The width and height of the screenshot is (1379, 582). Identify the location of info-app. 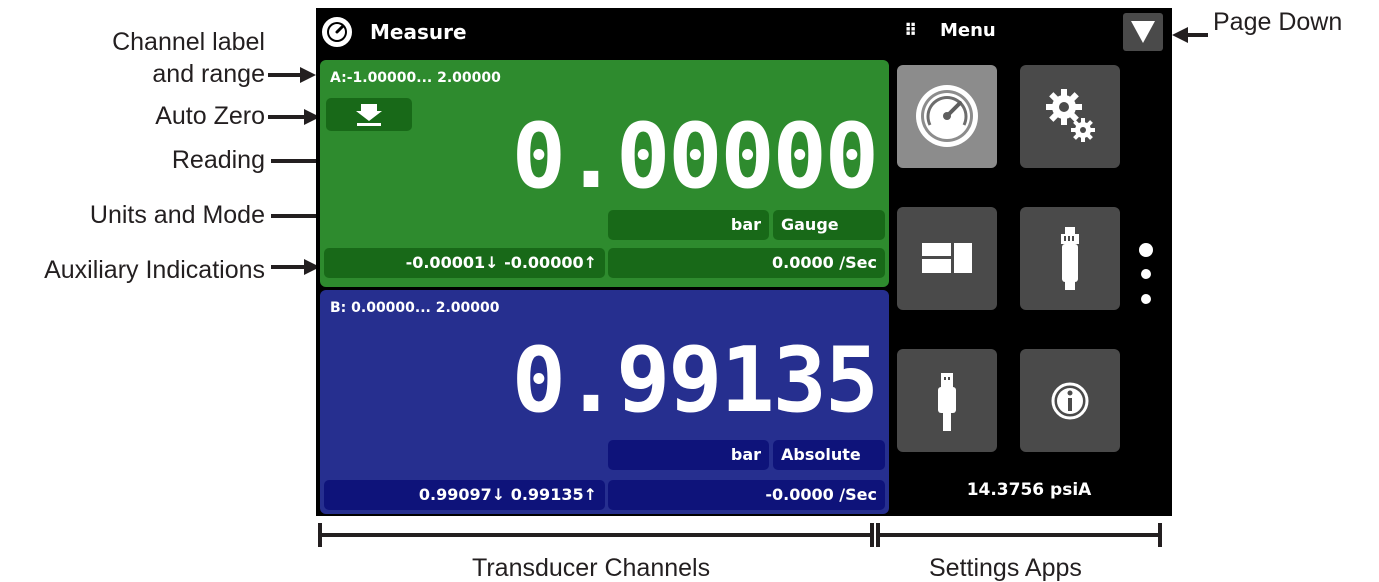
(1070, 400).